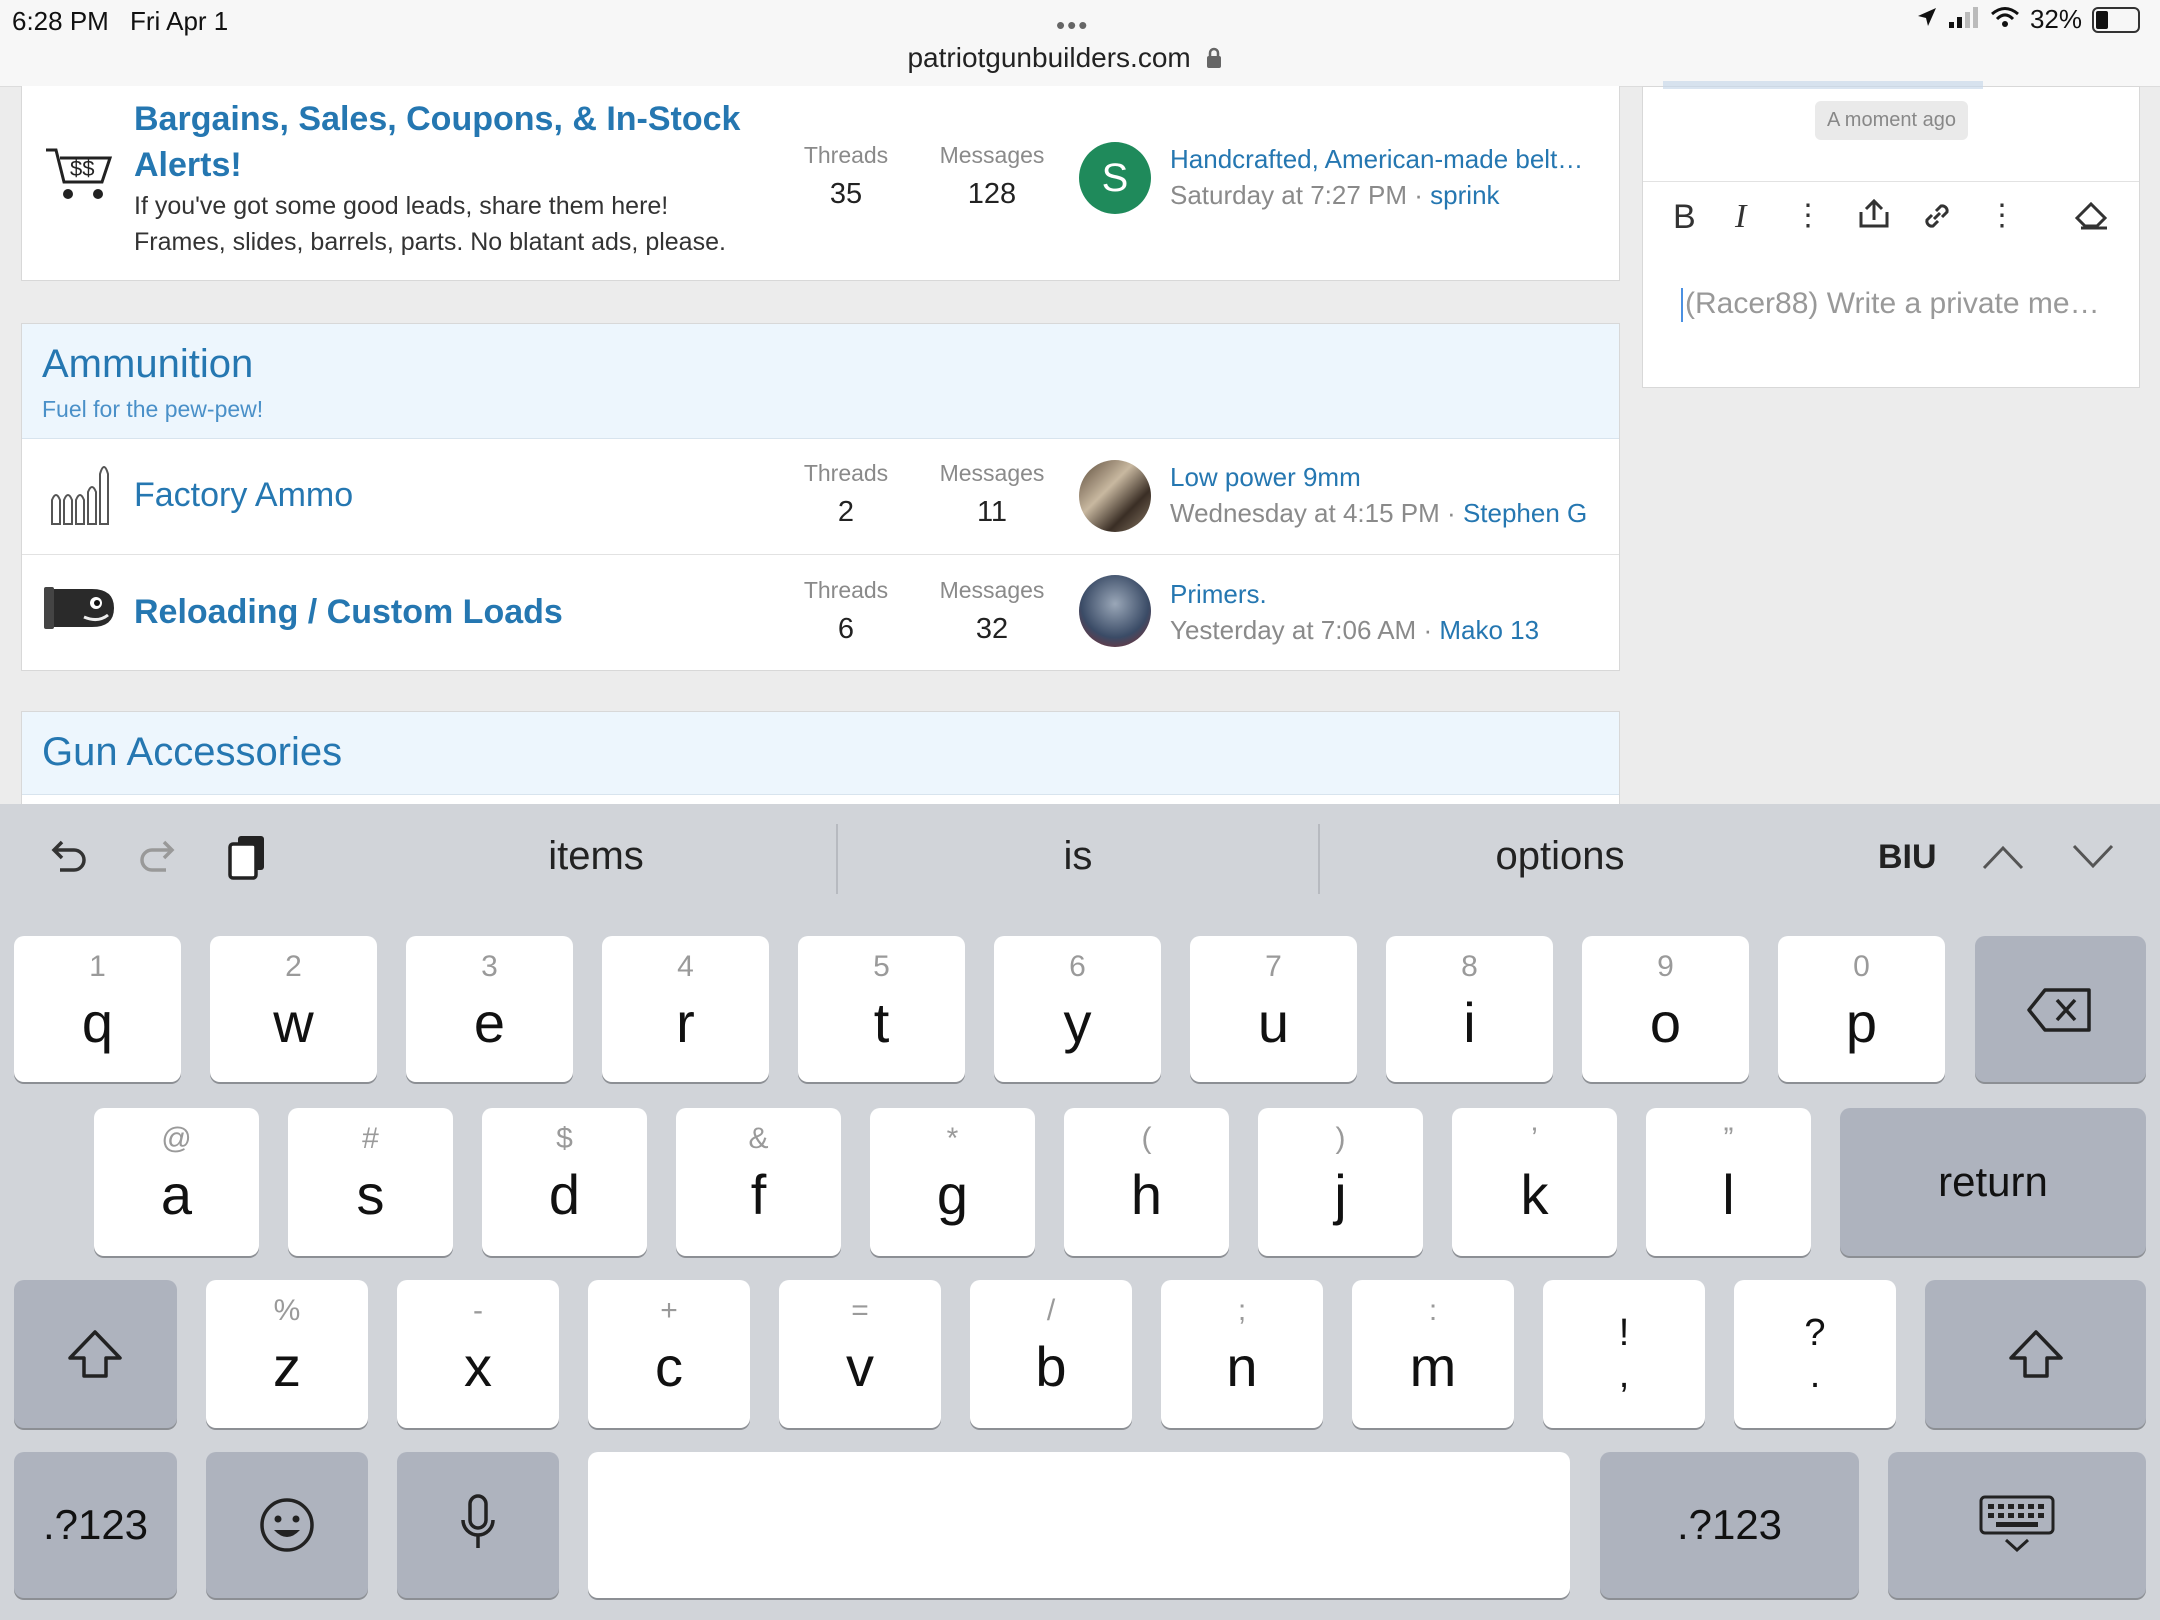 This screenshot has width=2160, height=1620. I want to click on key-d: $ d, so click(564, 1182).